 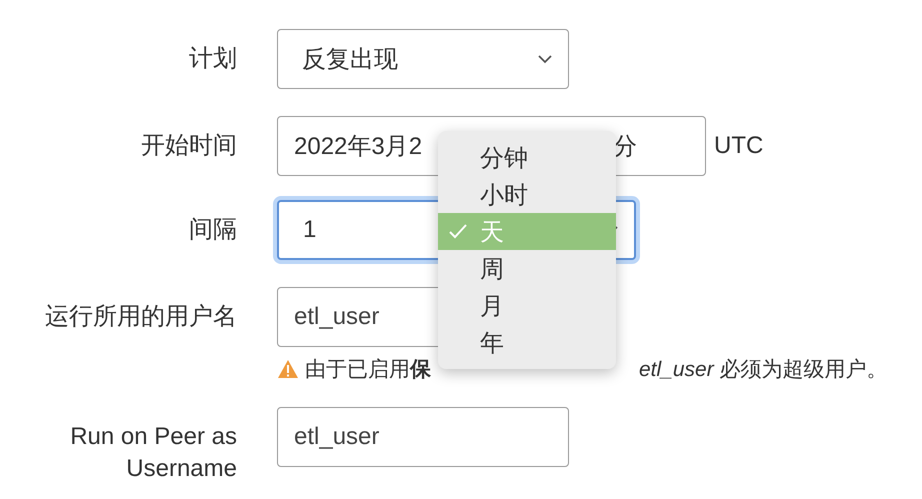 What do you see at coordinates (212, 230) in the screenshot?
I see `field-label: 间隔` at bounding box center [212, 230].